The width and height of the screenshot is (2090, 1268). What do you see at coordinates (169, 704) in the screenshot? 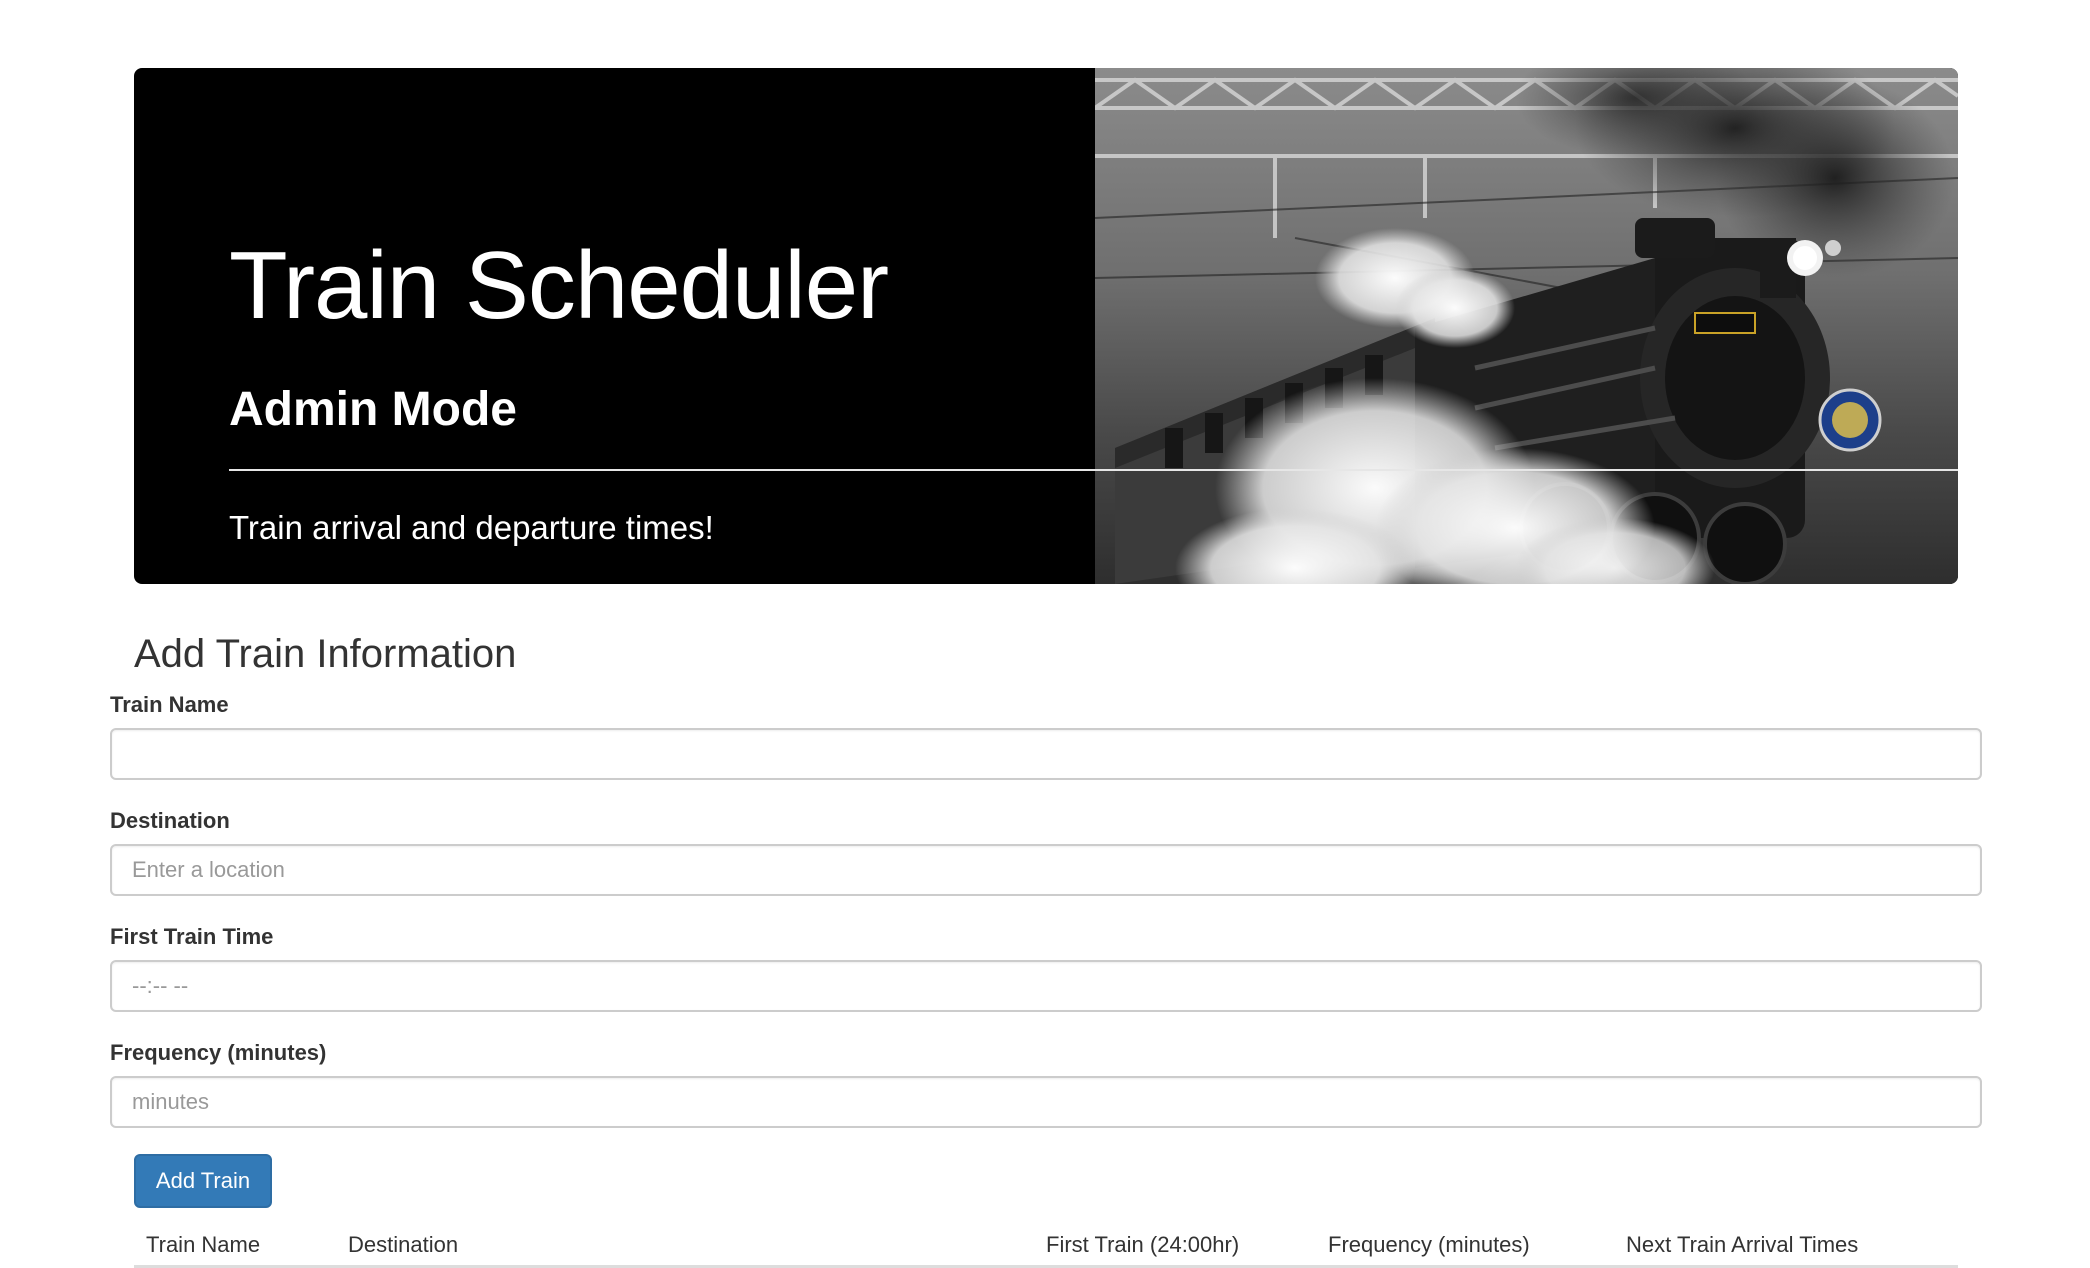
I see `train-name-label: Train Name` at bounding box center [169, 704].